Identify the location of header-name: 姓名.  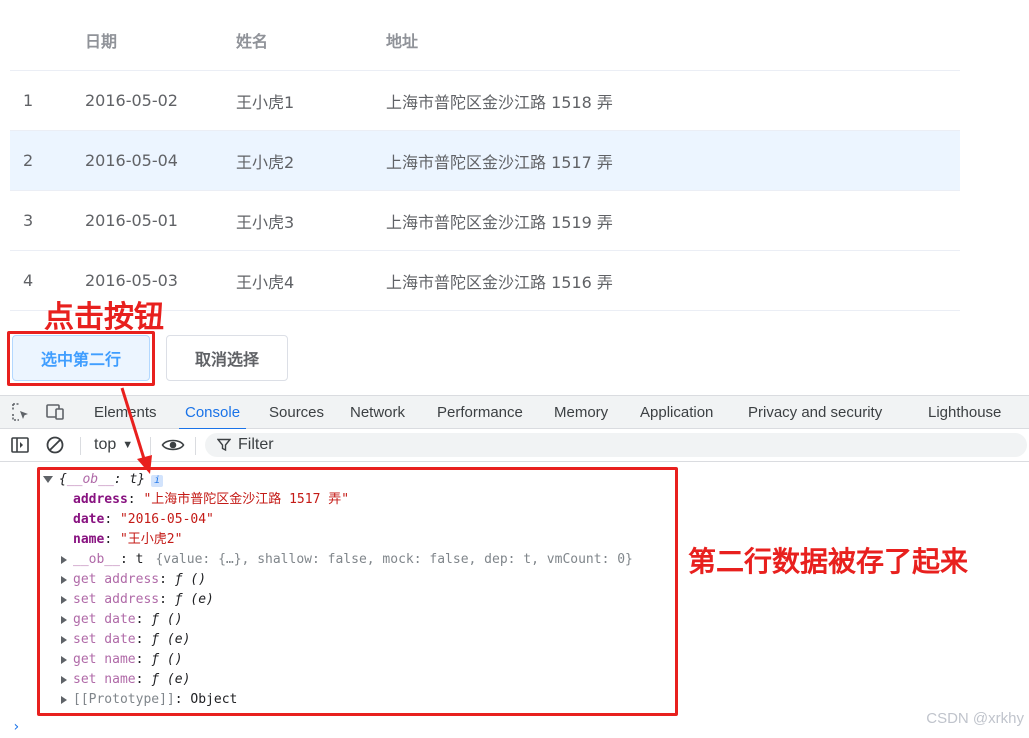
(252, 40).